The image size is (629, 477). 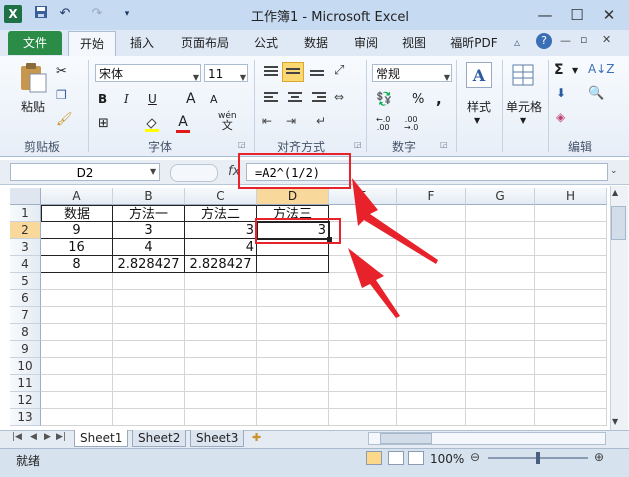 I want to click on row-header-9: 9, so click(x=25, y=349).